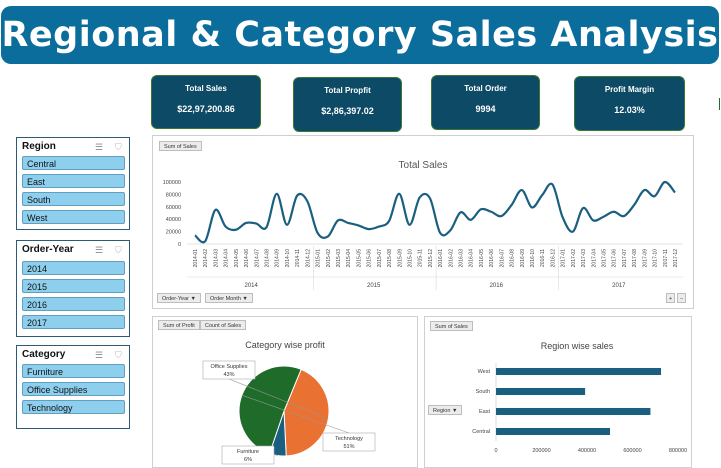  I want to click on x-tick-label: 2014-09, so click(278, 258).